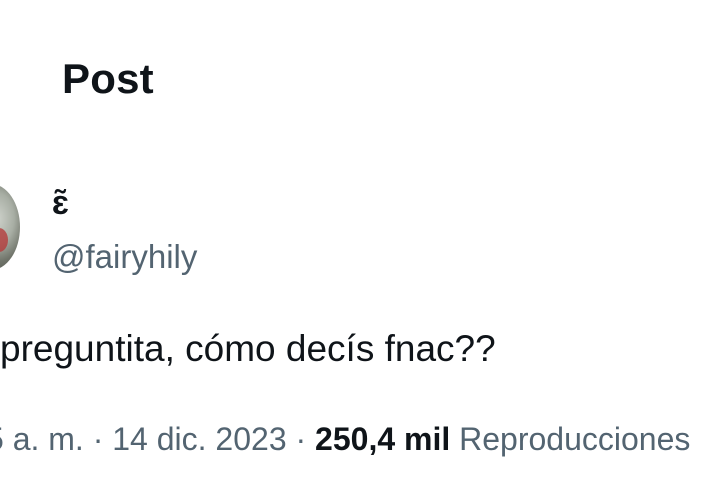 The height and width of the screenshot is (480, 720). What do you see at coordinates (383, 439) in the screenshot?
I see `views-count: 250,4 mil` at bounding box center [383, 439].